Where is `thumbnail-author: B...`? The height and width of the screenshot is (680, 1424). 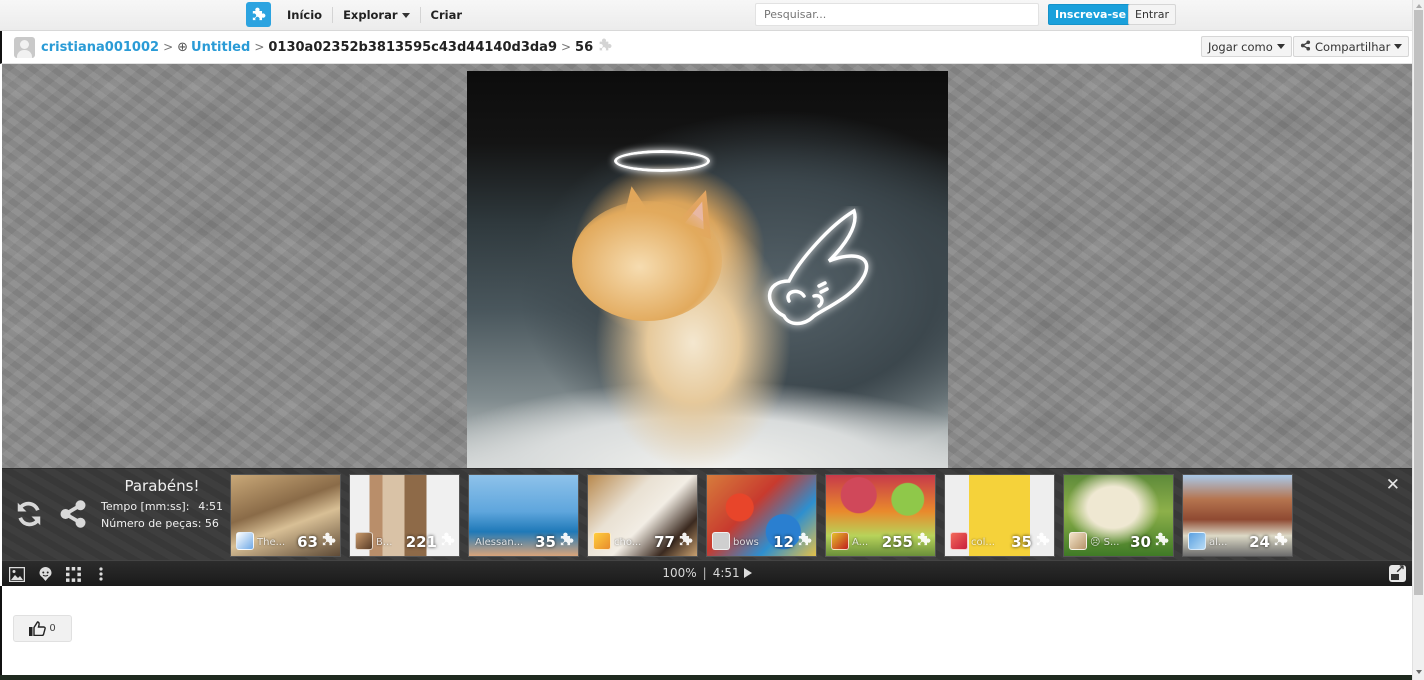 thumbnail-author: B... is located at coordinates (384, 542).